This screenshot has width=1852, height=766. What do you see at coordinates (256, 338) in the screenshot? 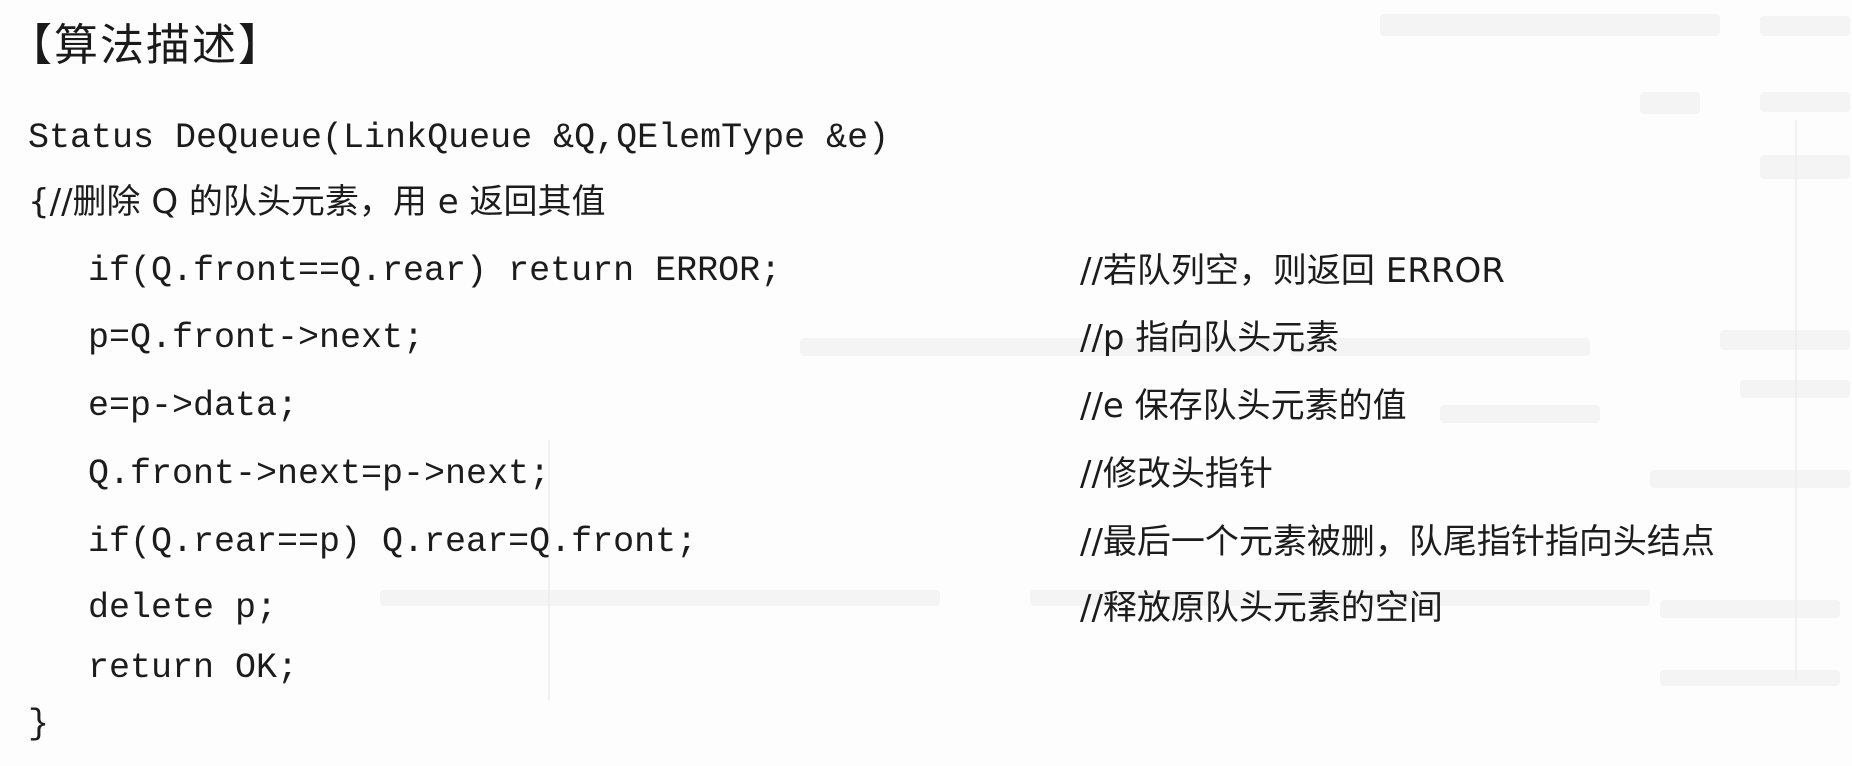
I see `code-statement: p=Q.front->next;` at bounding box center [256, 338].